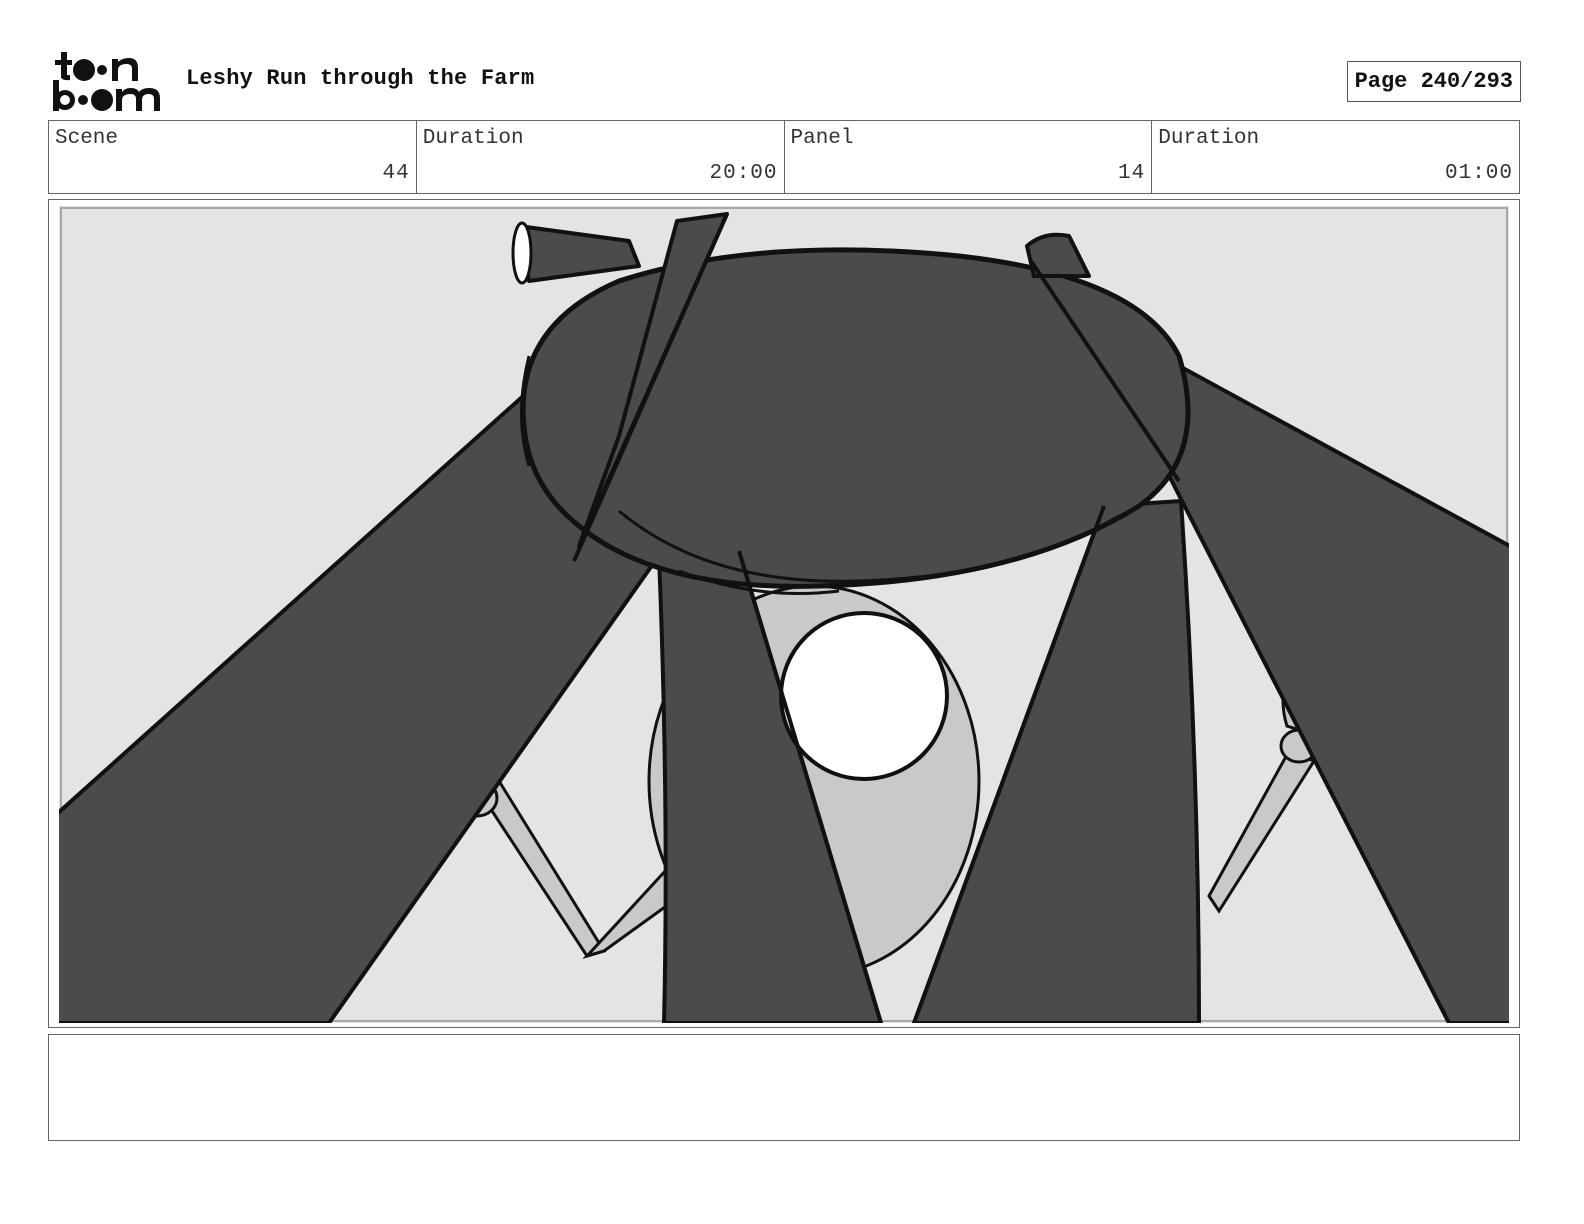  I want to click on page-indicator: Page 240/293, so click(1433, 81).